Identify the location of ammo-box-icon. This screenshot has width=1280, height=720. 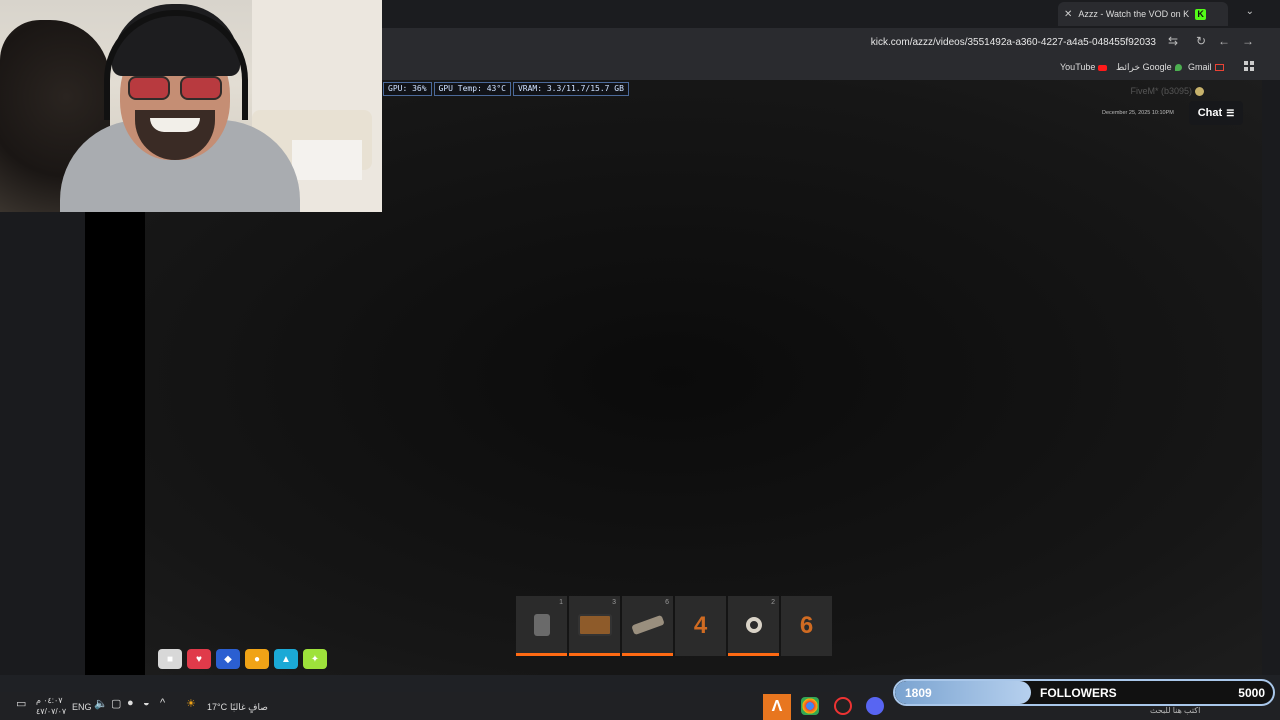
(594, 624).